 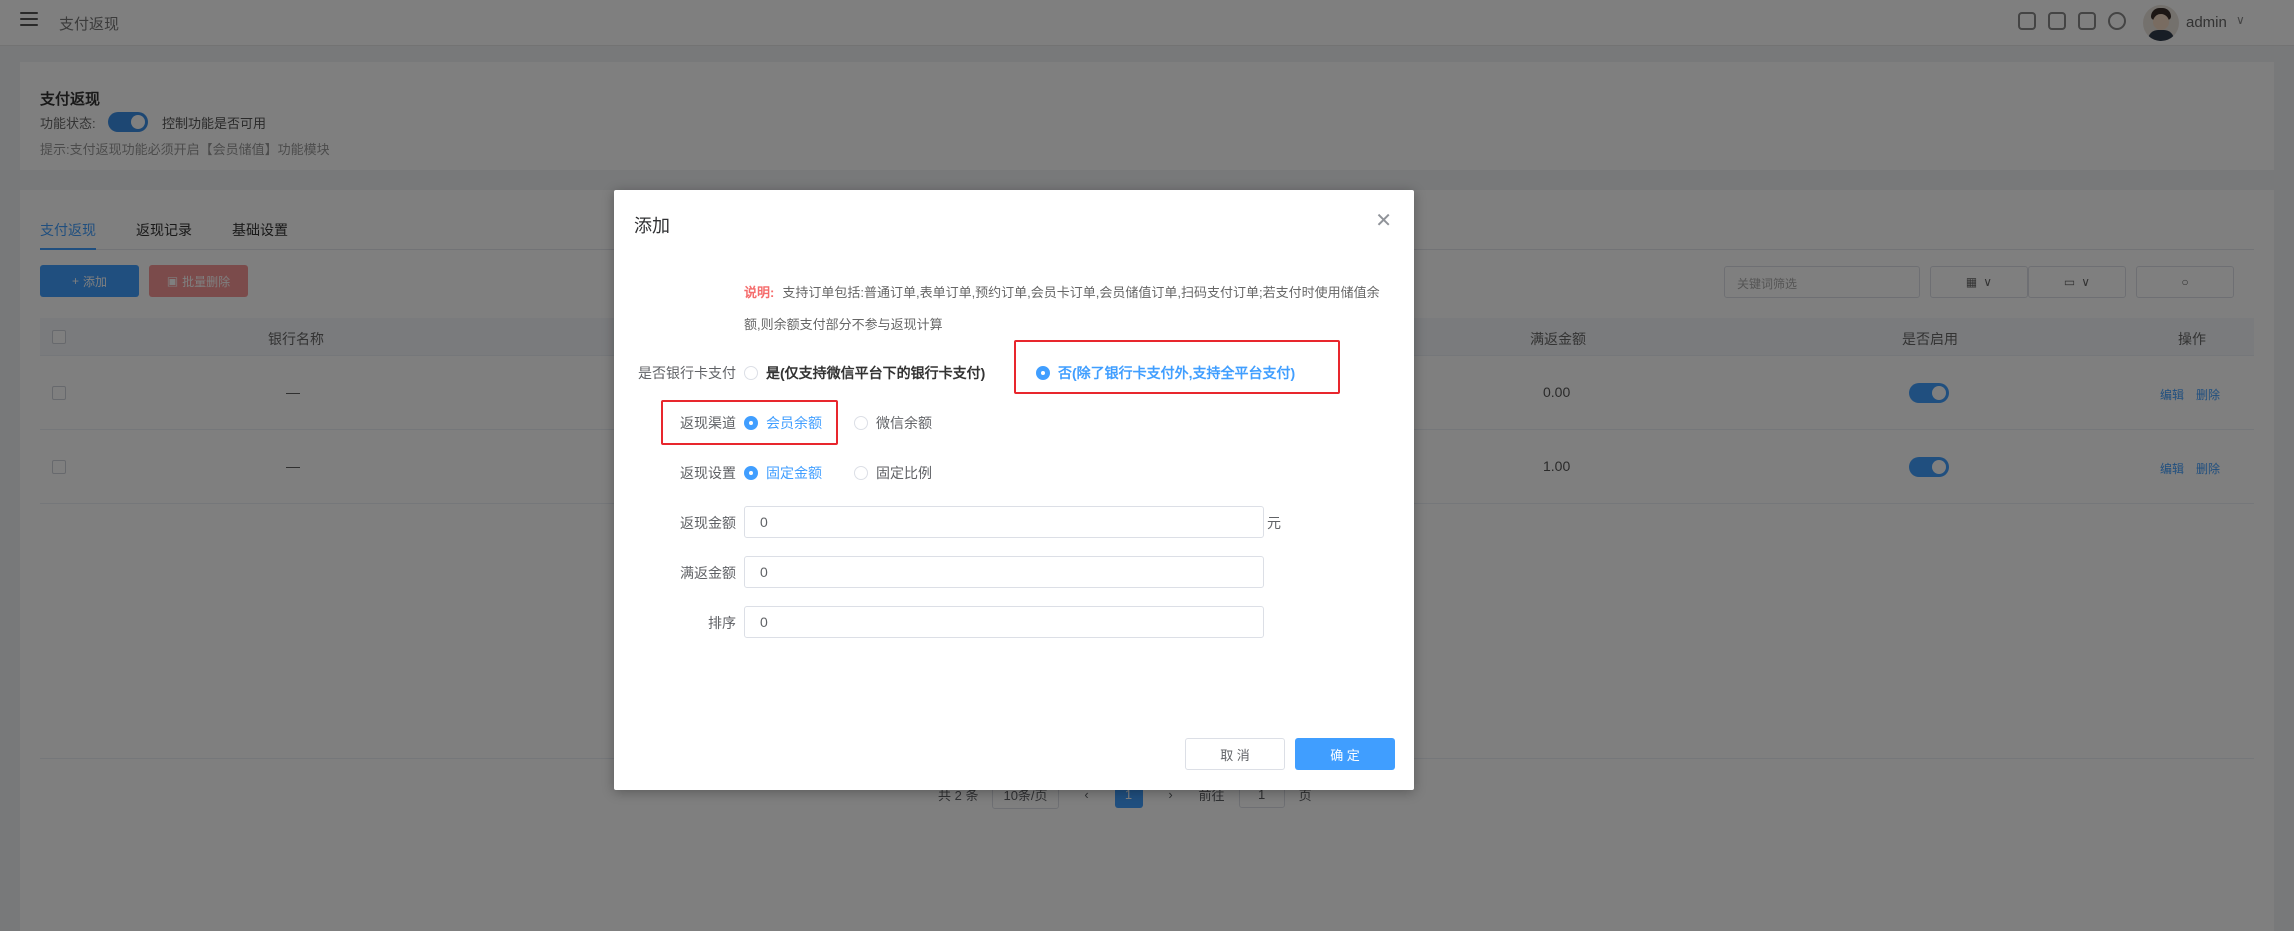 I want to click on setting-ratio-radio: 固定比例, so click(x=893, y=473).